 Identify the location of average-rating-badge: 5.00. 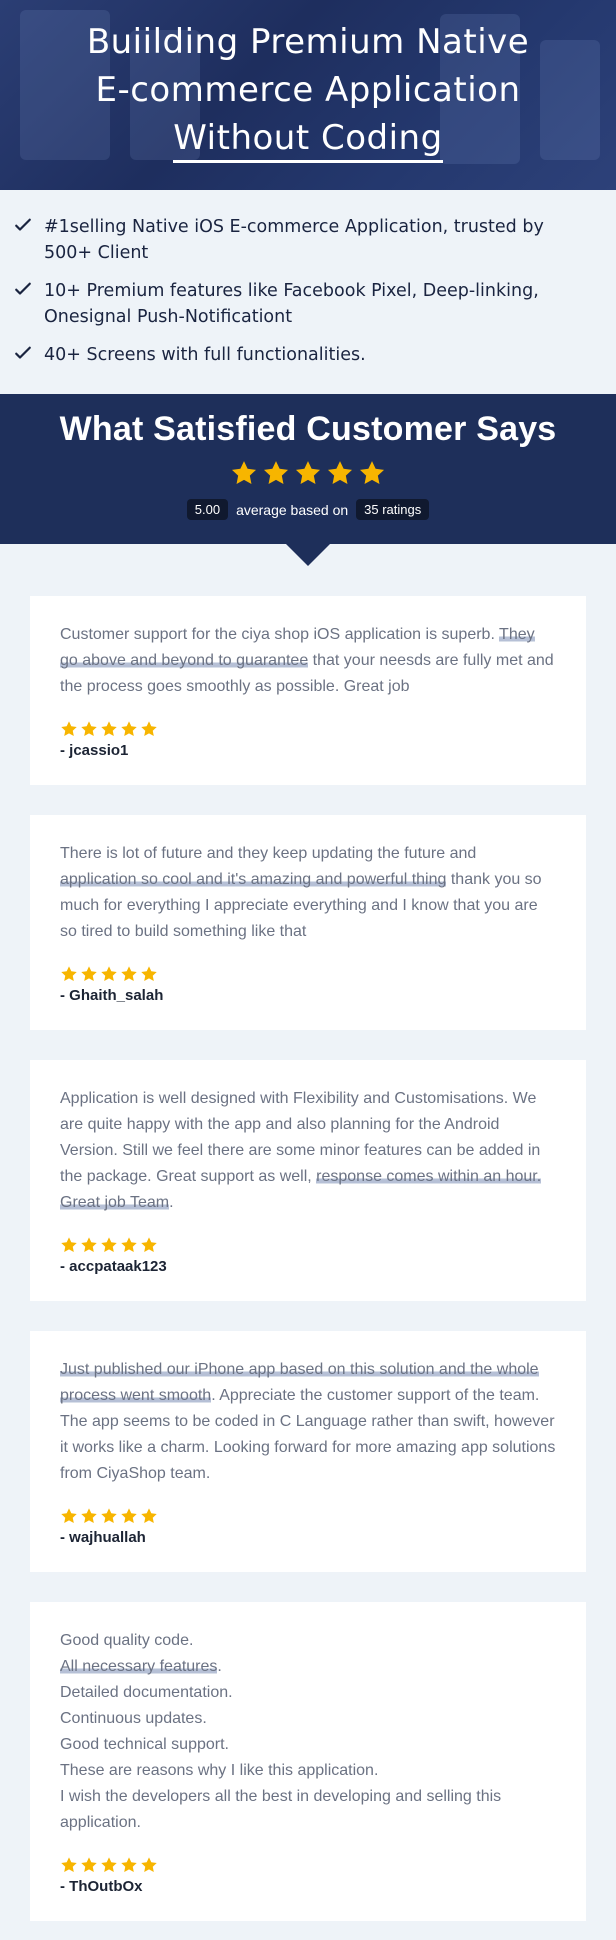
(207, 509).